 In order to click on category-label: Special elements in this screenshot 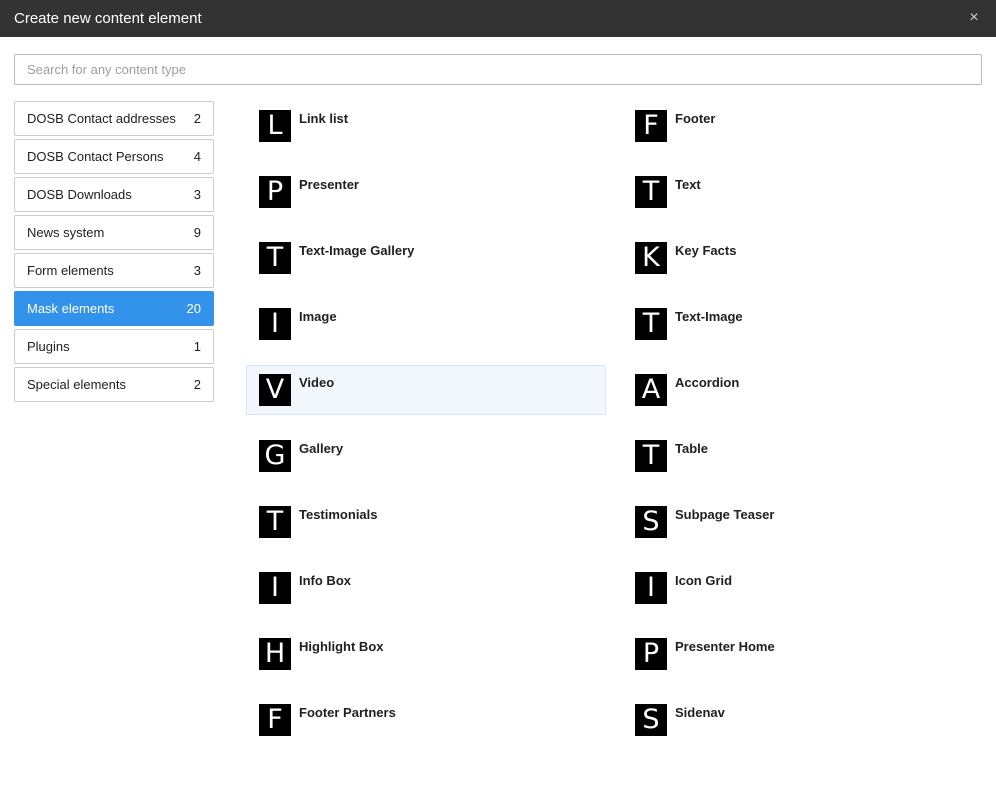, I will do `click(76, 384)`.